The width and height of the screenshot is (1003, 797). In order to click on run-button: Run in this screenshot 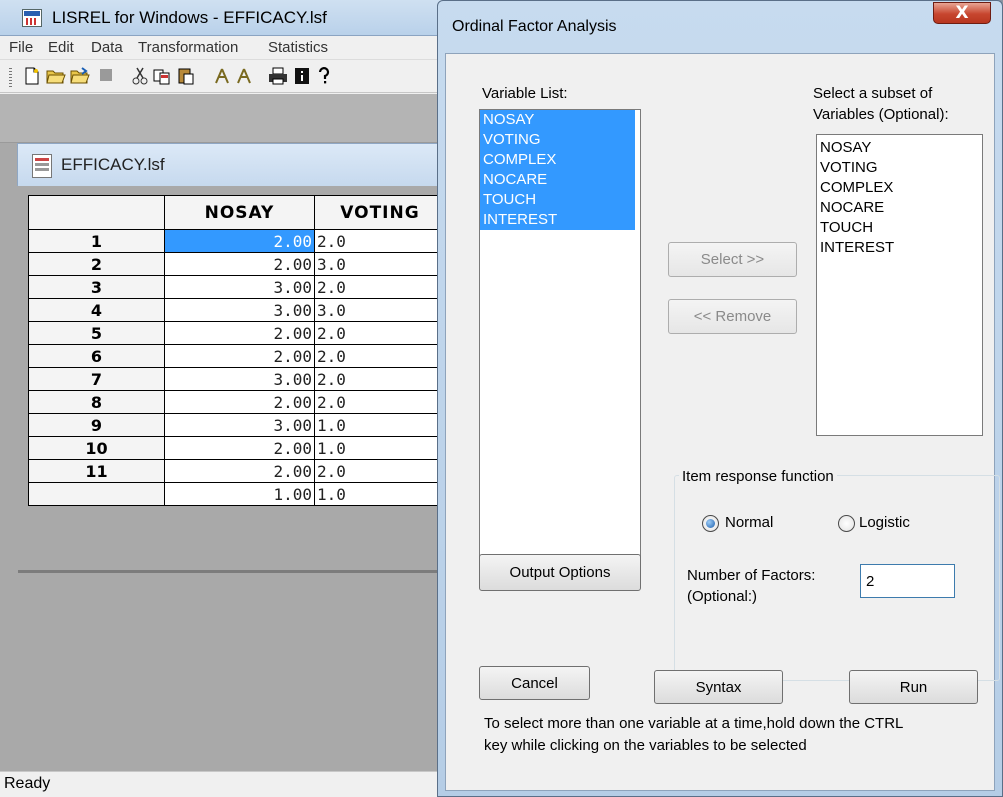, I will do `click(913, 687)`.